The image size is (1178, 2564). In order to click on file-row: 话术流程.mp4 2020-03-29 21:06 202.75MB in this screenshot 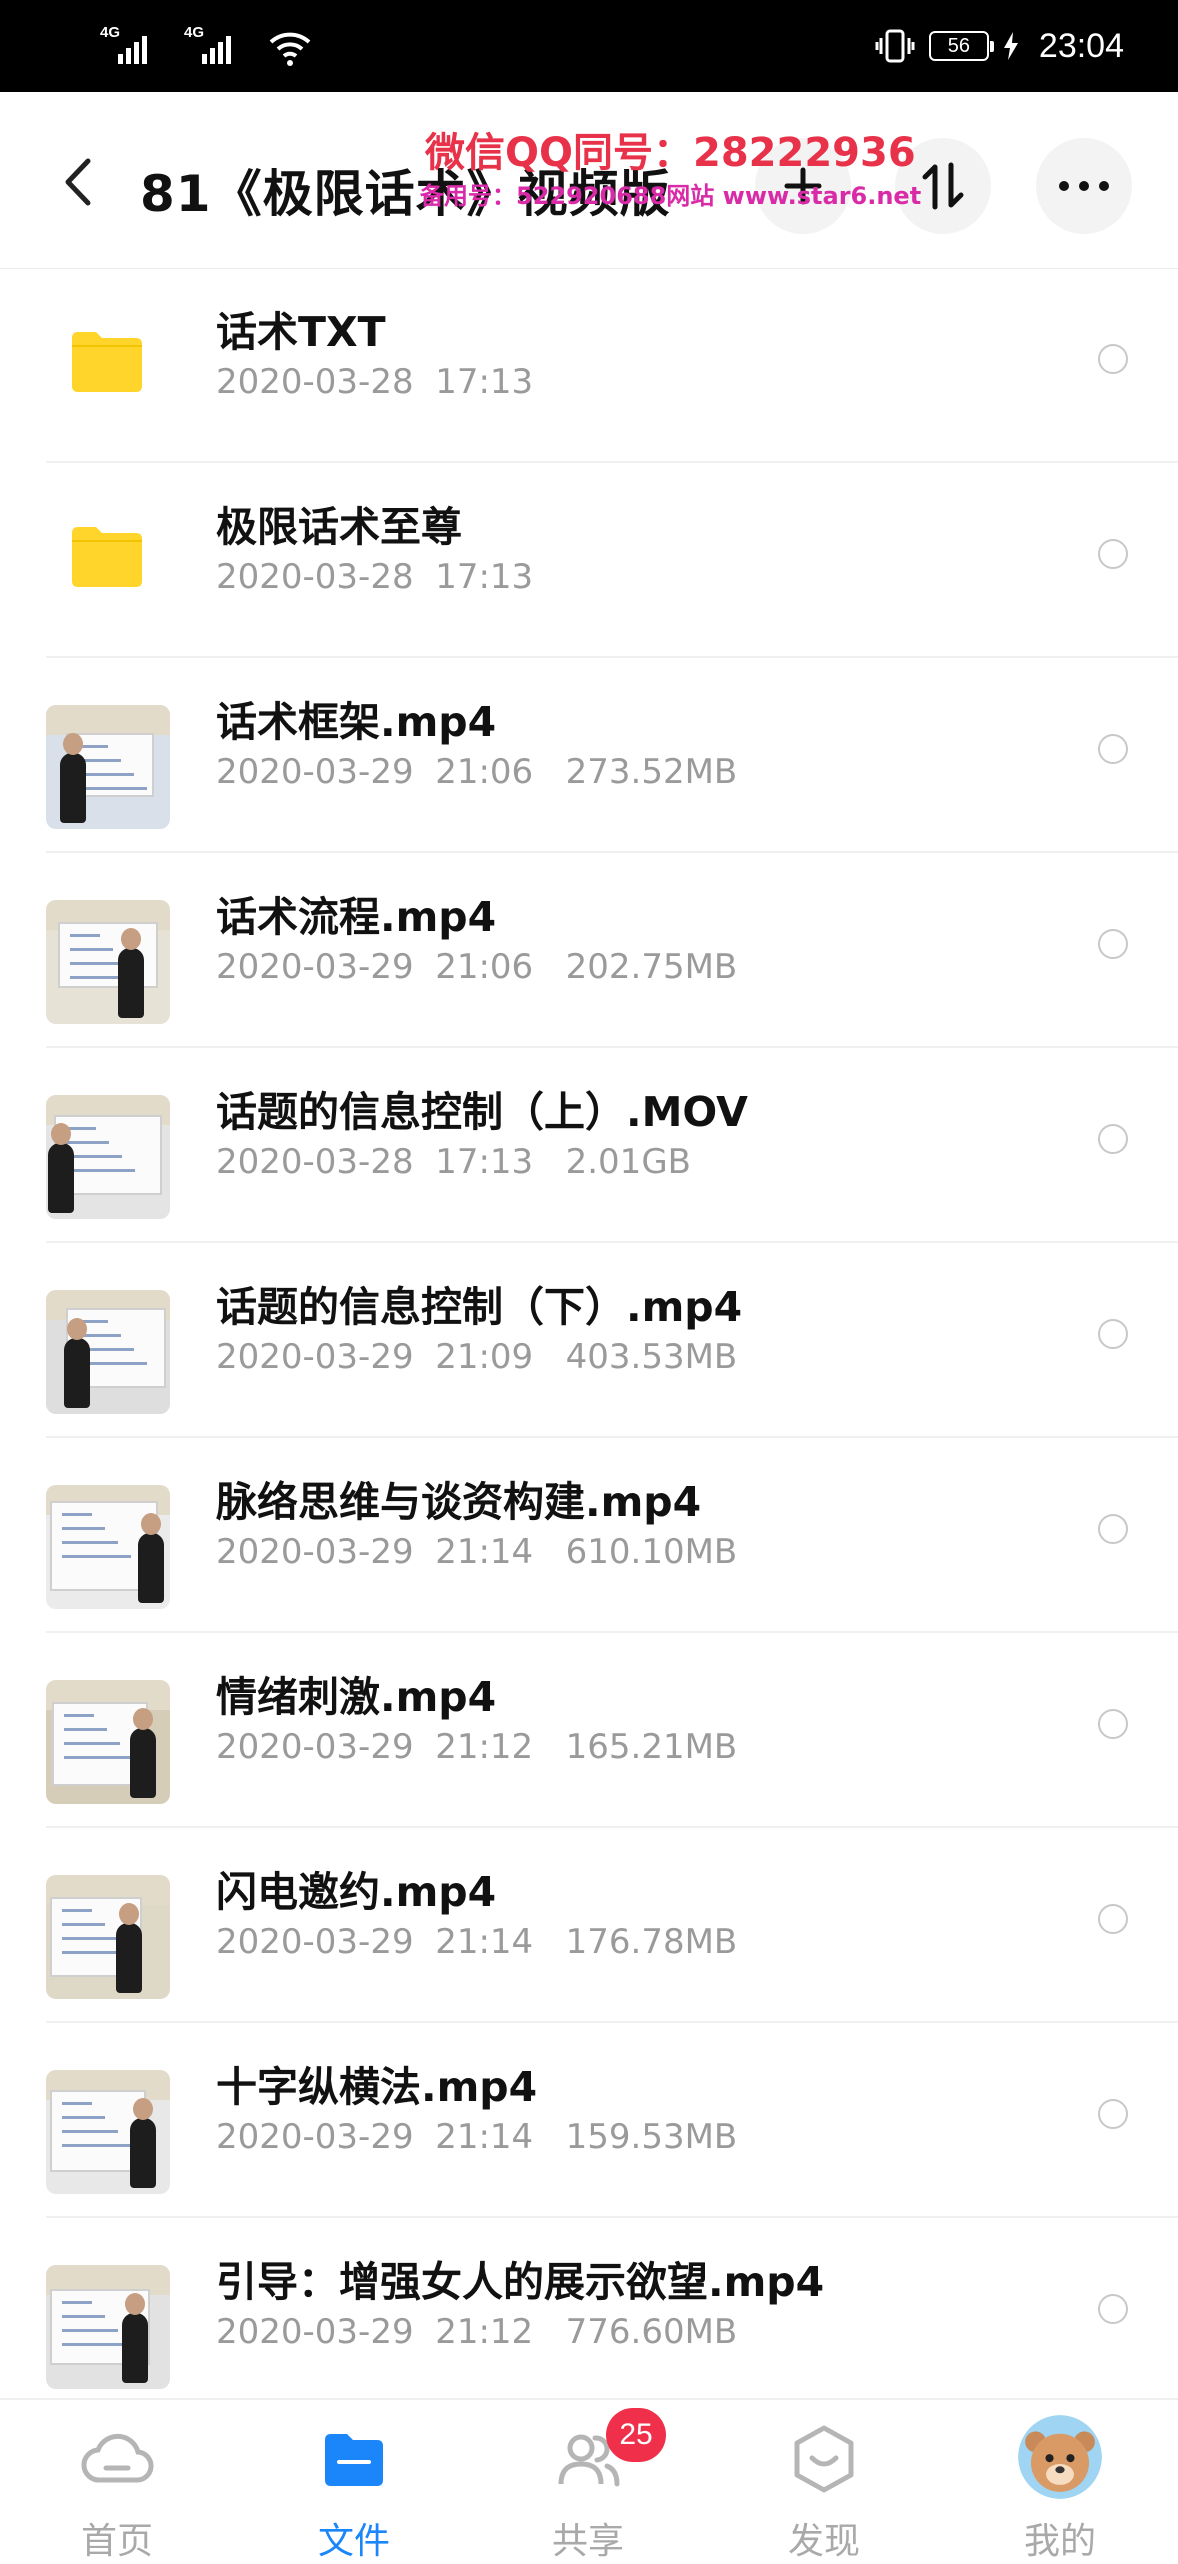, I will do `click(589, 950)`.